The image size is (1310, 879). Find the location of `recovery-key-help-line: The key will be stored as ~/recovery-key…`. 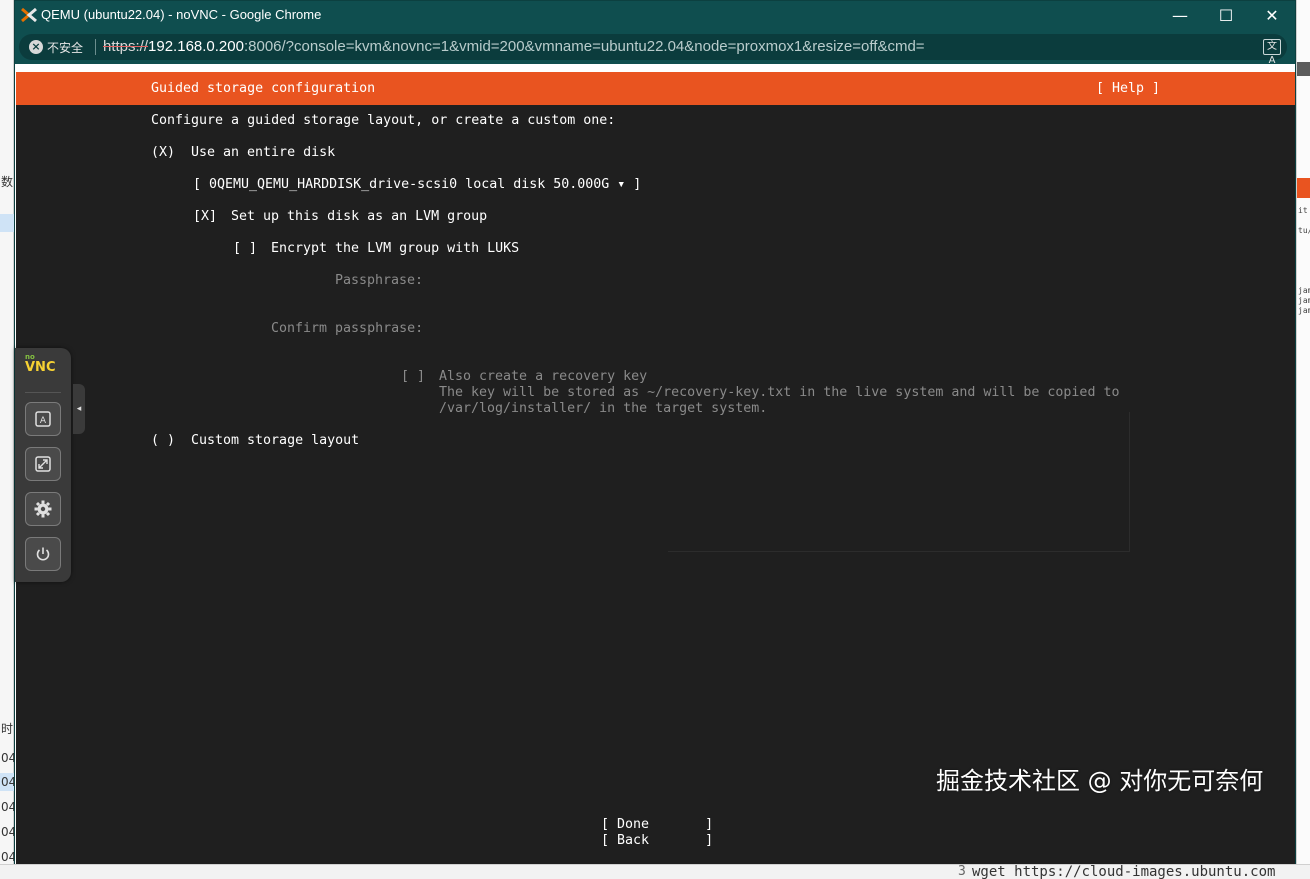

recovery-key-help-line: The key will be stored as ~/recovery-key… is located at coordinates (779, 392).